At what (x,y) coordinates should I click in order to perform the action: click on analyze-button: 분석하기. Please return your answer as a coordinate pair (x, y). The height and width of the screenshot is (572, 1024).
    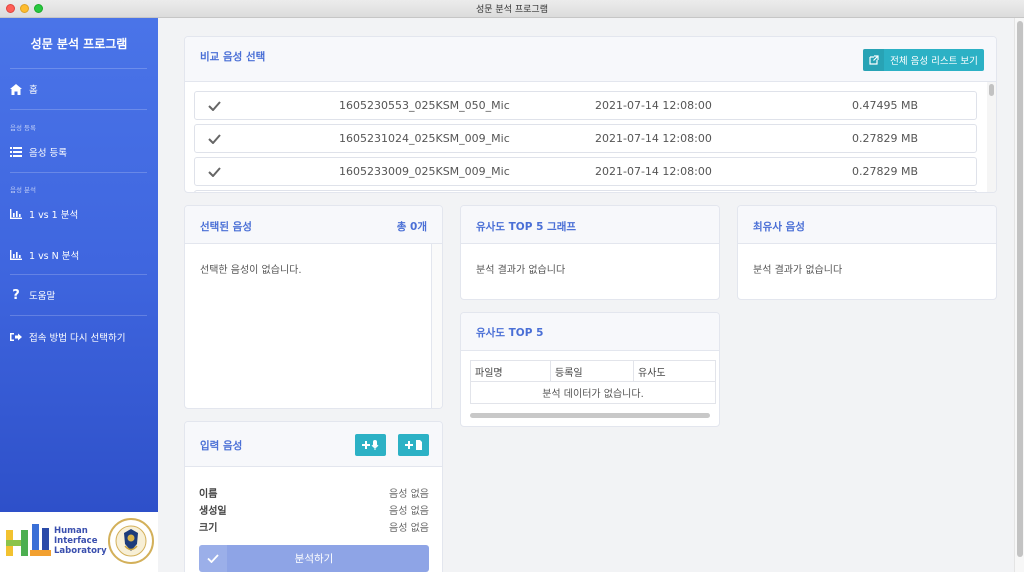
    Looking at the image, I should click on (314, 558).